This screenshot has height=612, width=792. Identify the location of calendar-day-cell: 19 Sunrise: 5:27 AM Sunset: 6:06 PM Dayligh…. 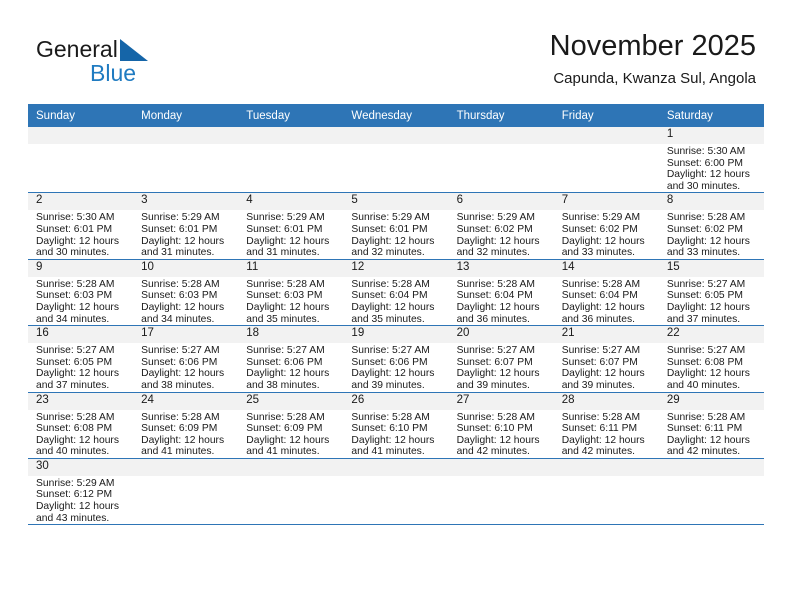
(396, 359).